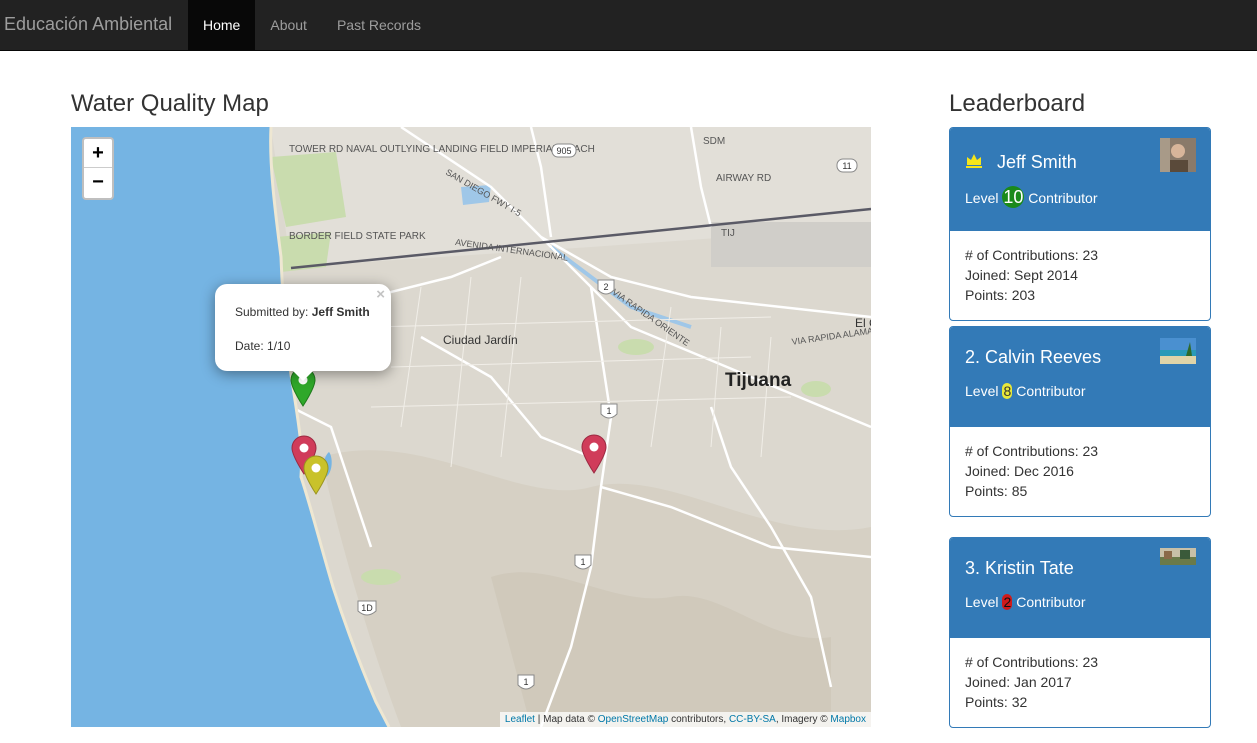 The image size is (1257, 743). Describe the element at coordinates (1000, 295) in the screenshot. I see `points: Points: 203` at that location.